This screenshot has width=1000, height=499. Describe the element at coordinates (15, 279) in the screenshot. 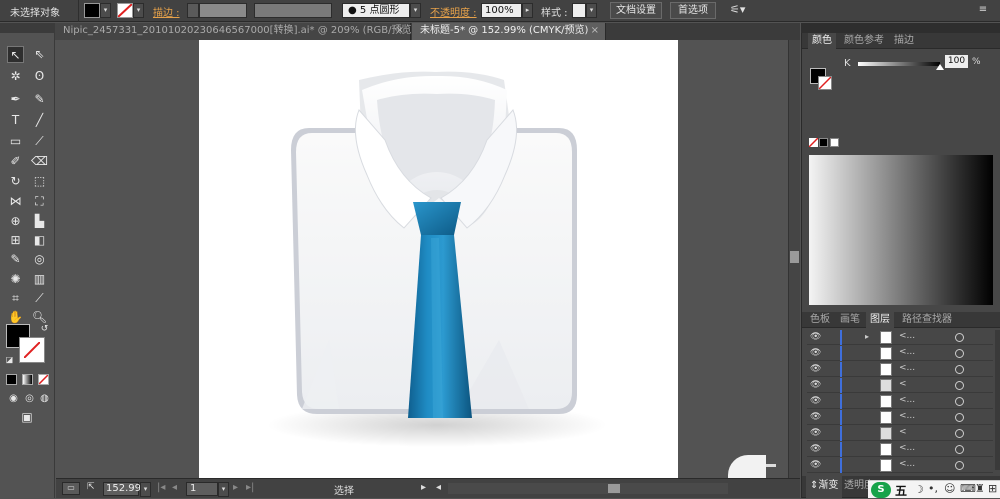

I see `symbol-sprayer-tool-icon: ✺` at that location.